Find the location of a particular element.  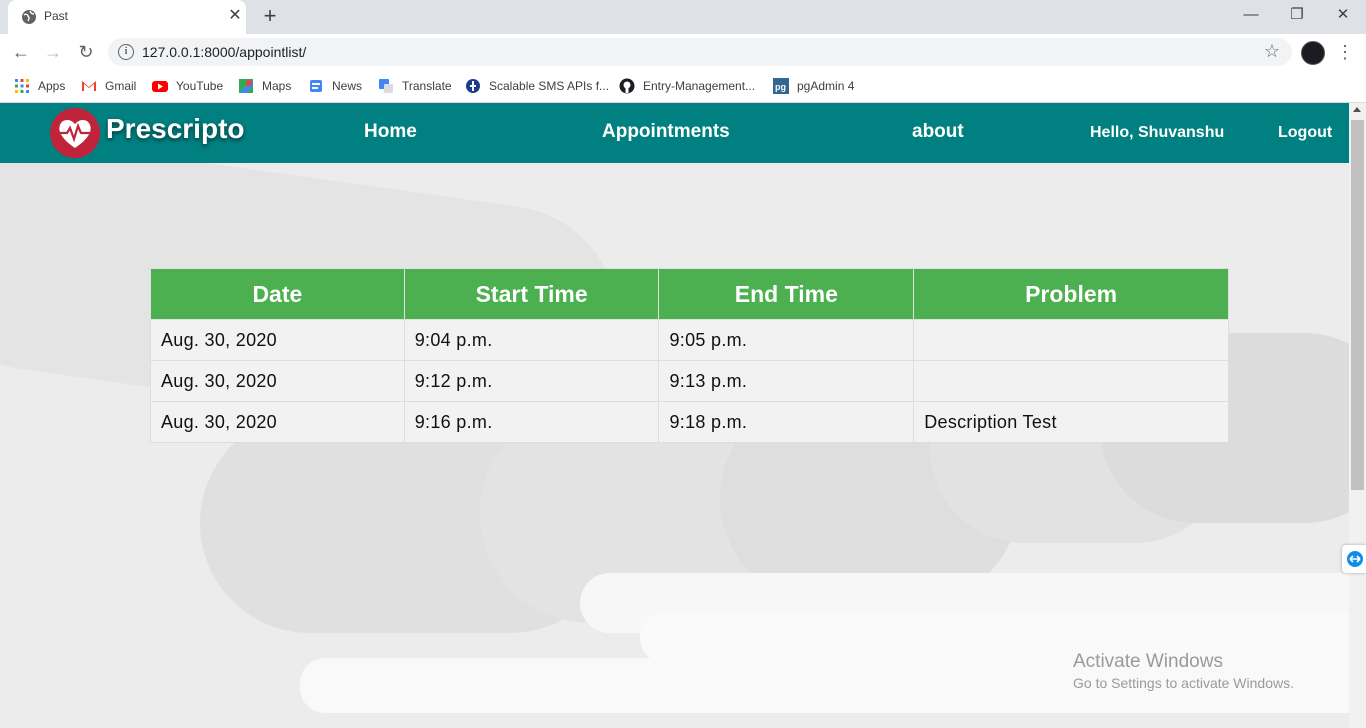

bookmark-apps: Apps is located at coordinates (39, 86).